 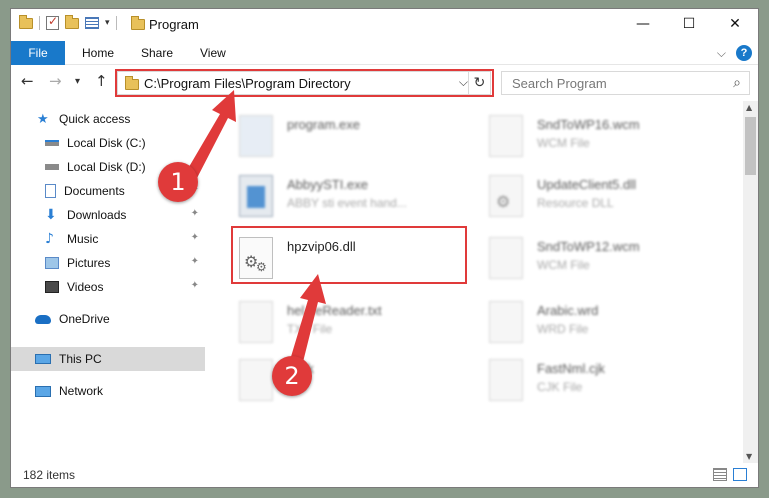 What do you see at coordinates (95, 119) in the screenshot?
I see `sidebar-item-label: Quick access` at bounding box center [95, 119].